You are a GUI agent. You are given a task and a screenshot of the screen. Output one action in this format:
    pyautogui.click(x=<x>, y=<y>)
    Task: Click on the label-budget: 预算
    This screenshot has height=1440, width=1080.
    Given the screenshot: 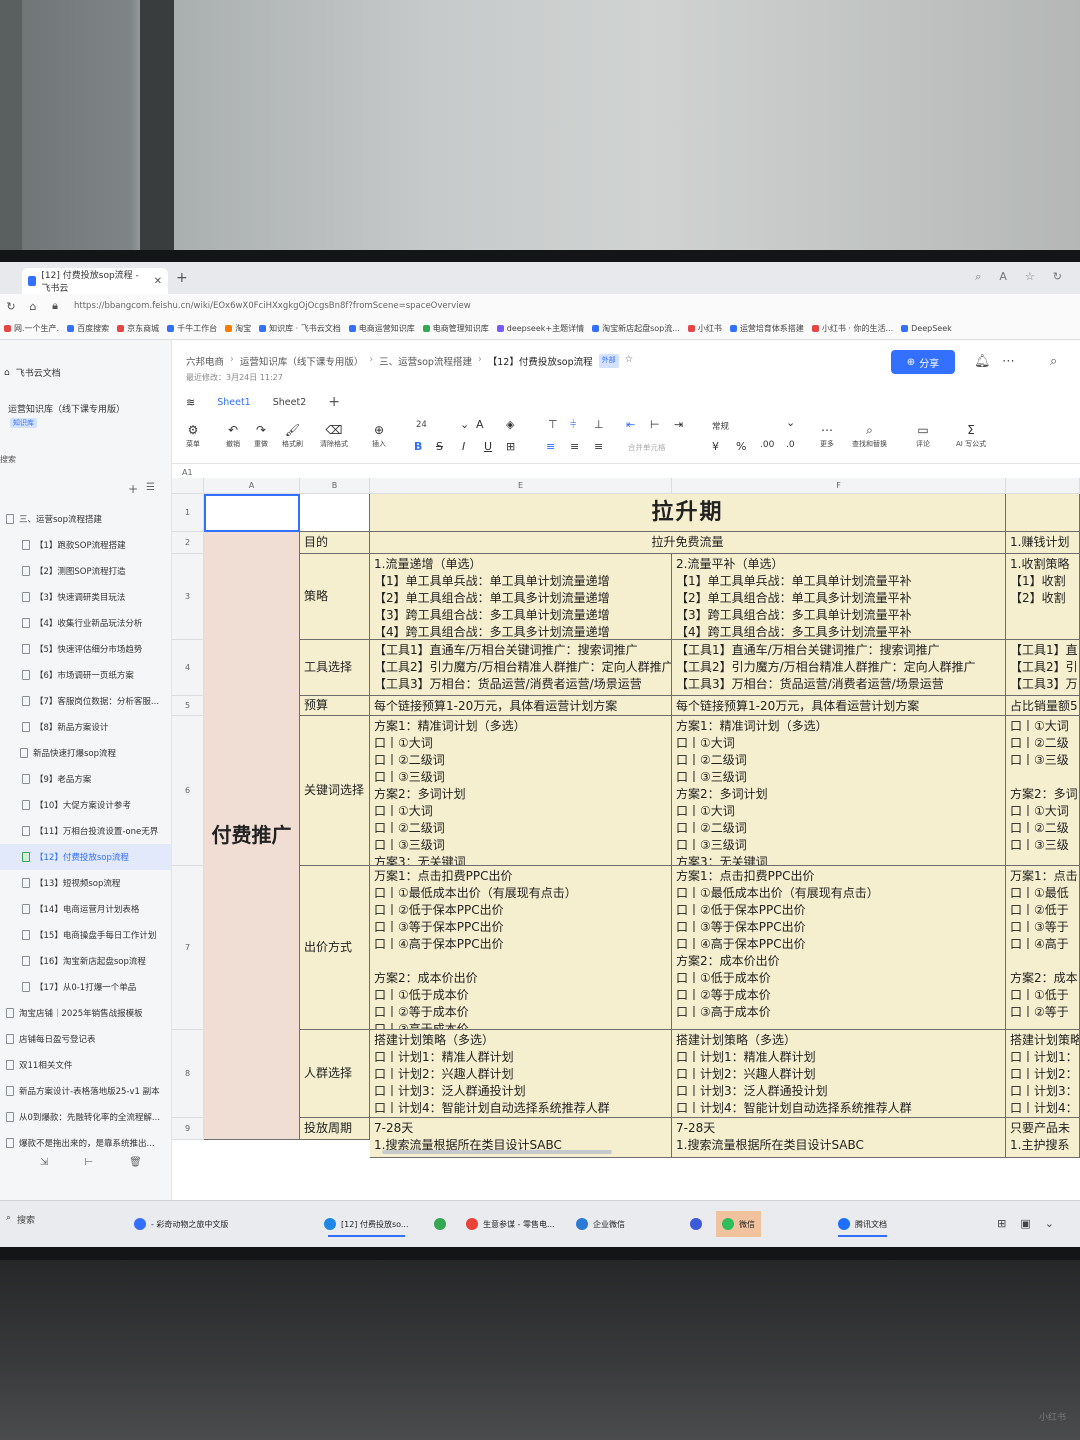 What is the action you would take?
    pyautogui.click(x=335, y=706)
    